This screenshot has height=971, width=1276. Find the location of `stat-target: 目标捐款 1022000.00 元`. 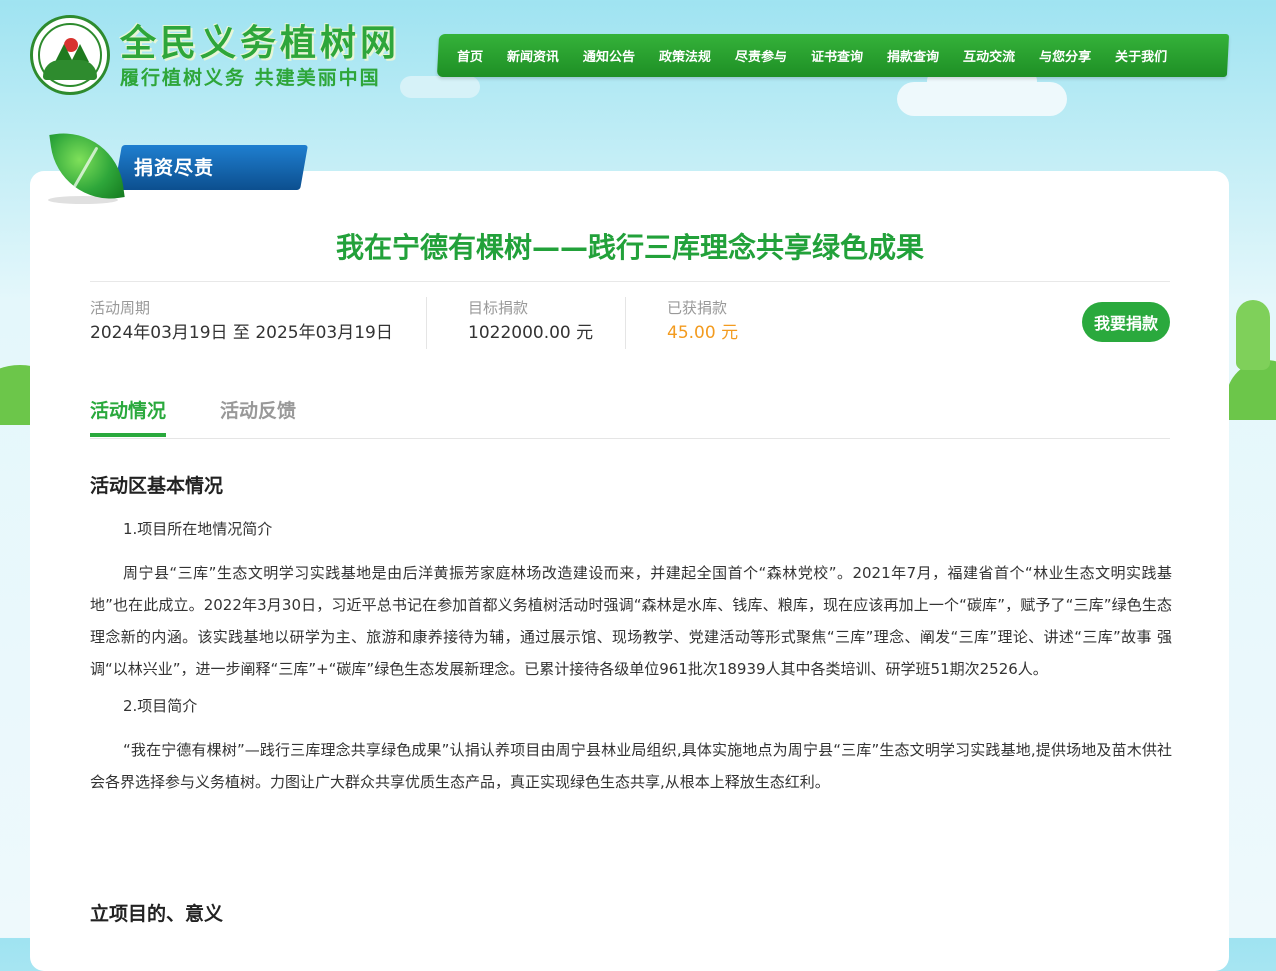

stat-target: 目标捐款 1022000.00 元 is located at coordinates (530, 322).